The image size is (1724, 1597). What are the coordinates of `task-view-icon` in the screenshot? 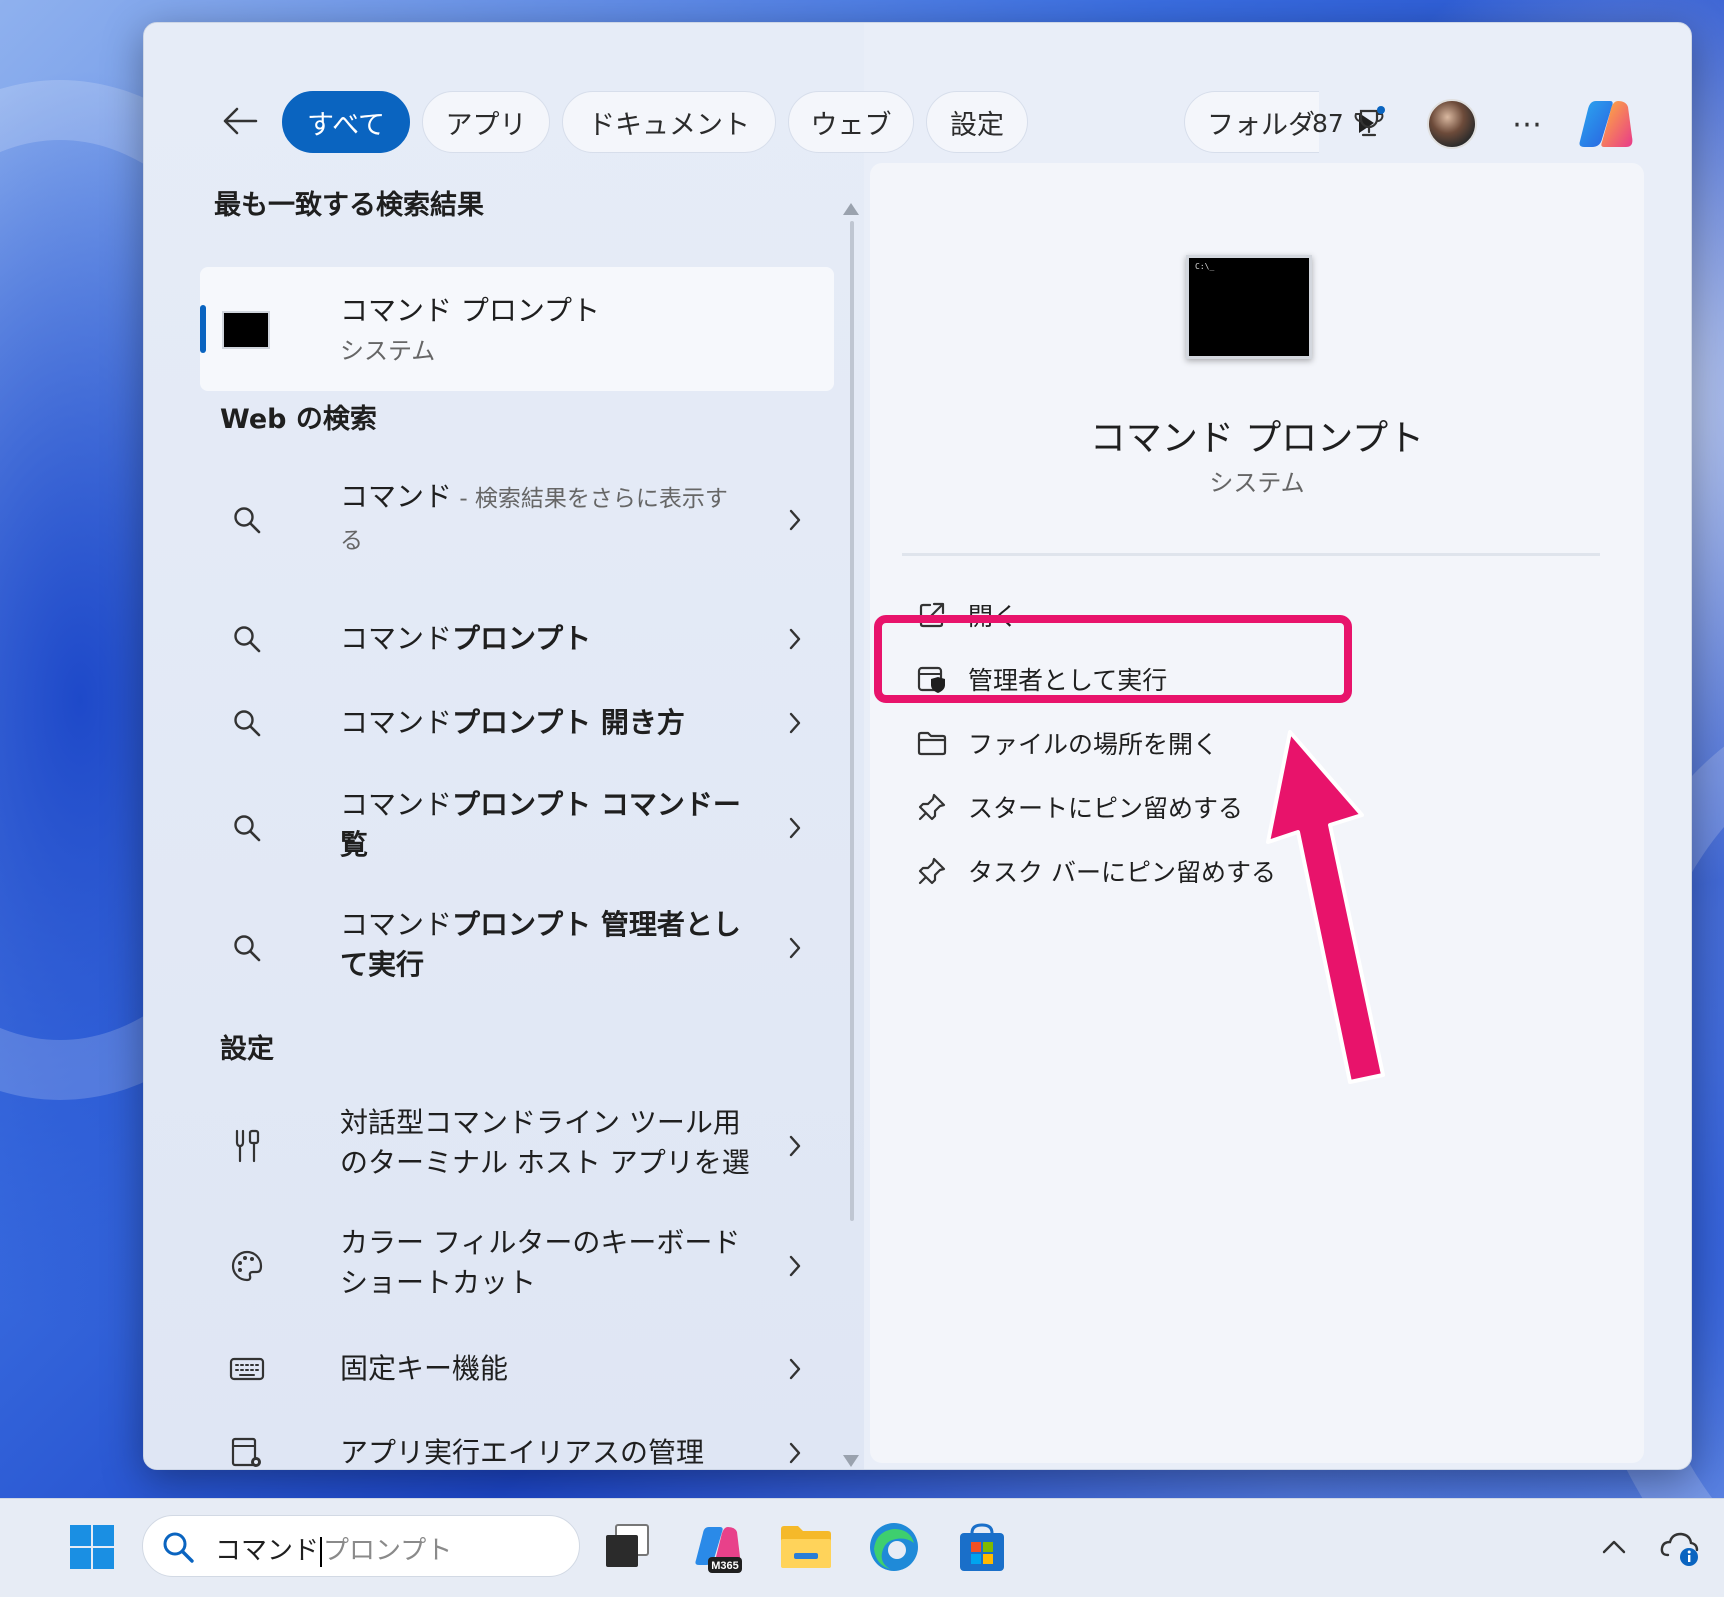 It's located at (628, 1547).